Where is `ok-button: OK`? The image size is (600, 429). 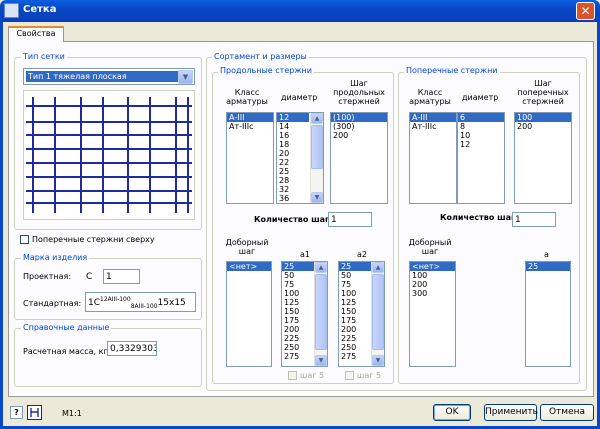 ok-button: OK is located at coordinates (452, 412).